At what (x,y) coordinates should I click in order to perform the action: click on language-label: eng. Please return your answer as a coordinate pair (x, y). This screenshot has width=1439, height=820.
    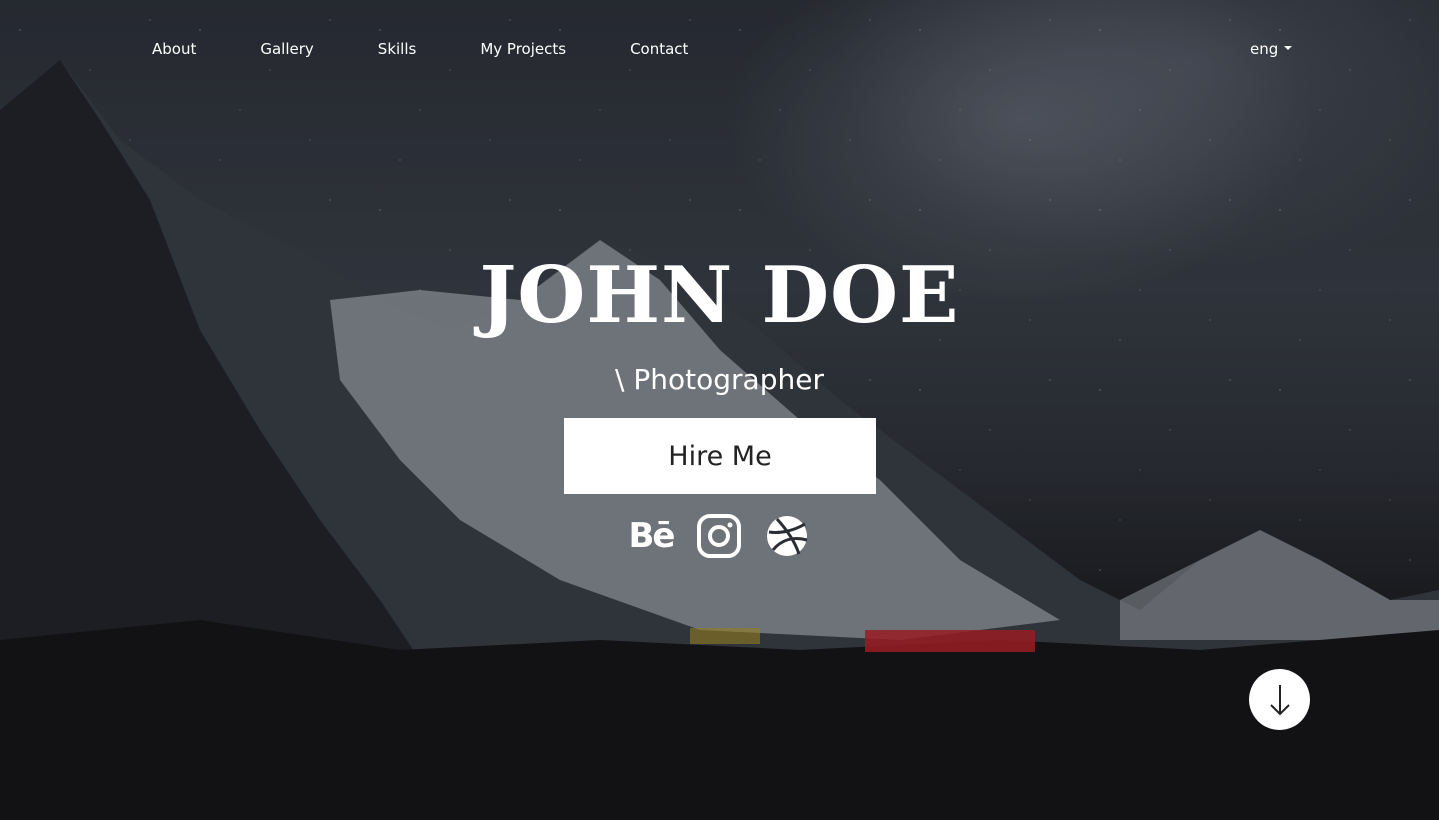
    Looking at the image, I should click on (1264, 49).